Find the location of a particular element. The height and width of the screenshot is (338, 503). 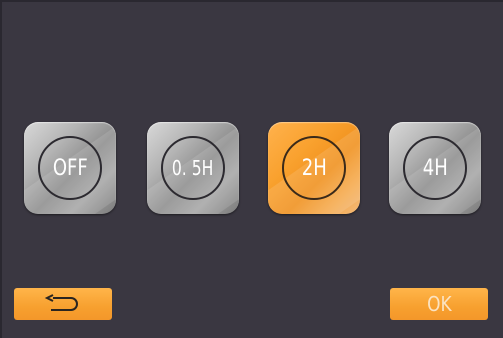

option-ring: 0. 5H is located at coordinates (193, 168).